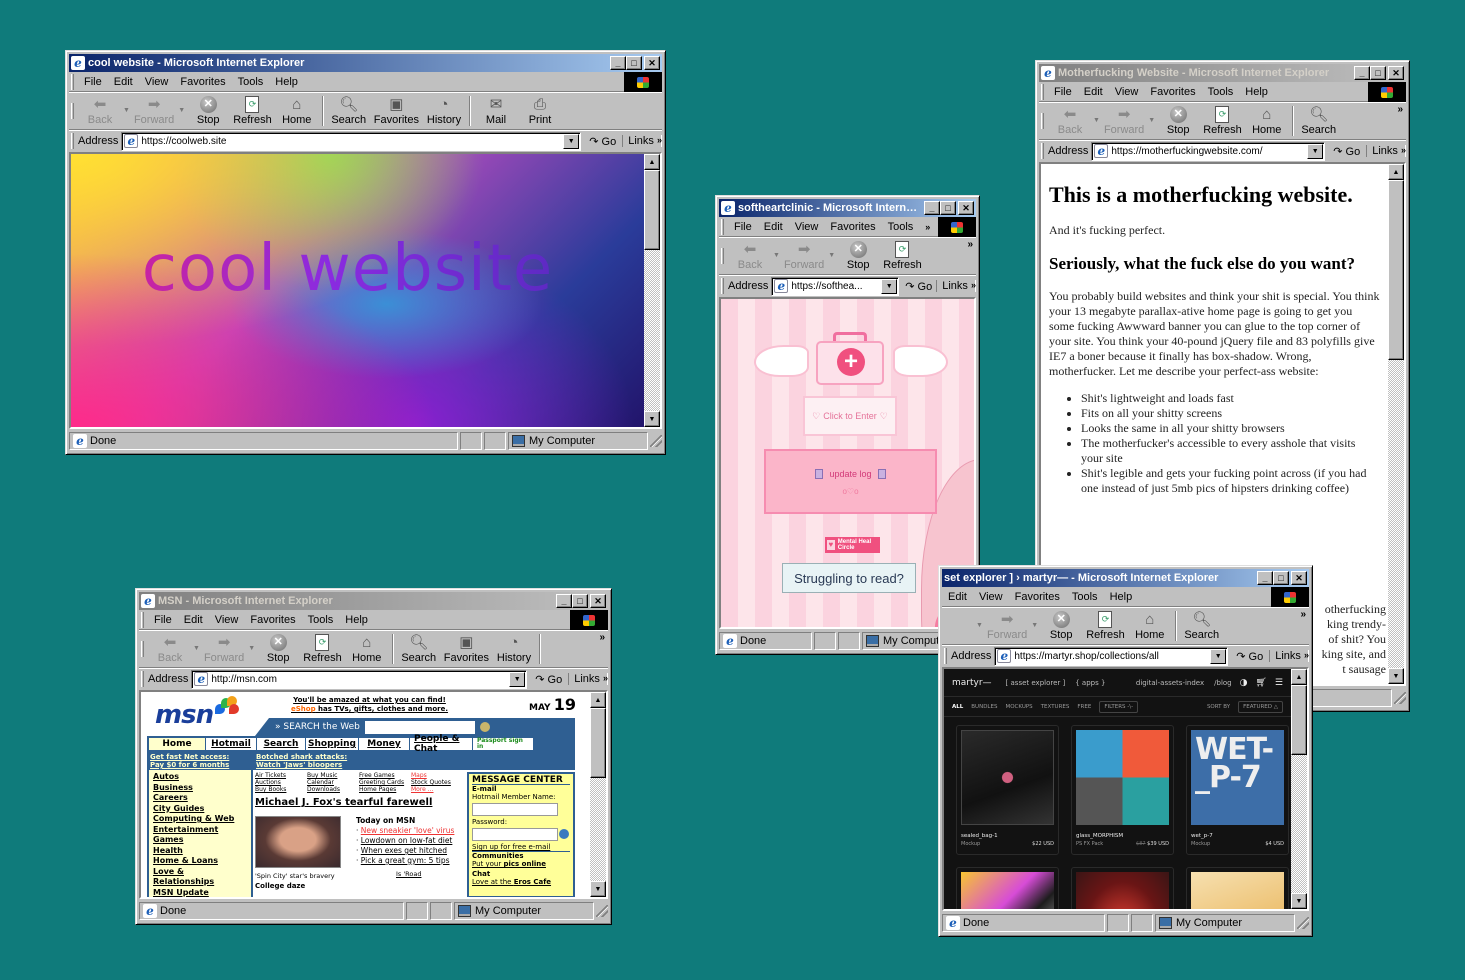 The image size is (1465, 980). What do you see at coordinates (200, 861) in the screenshot?
I see `category-link: Home & Loans` at bounding box center [200, 861].